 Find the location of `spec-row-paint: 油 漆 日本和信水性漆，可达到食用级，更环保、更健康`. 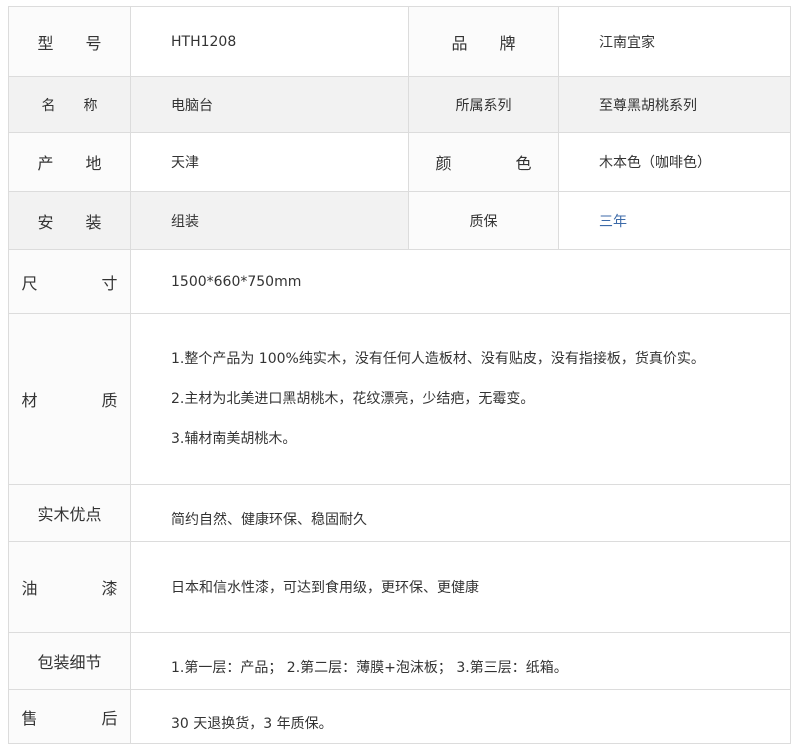

spec-row-paint: 油 漆 日本和信水性漆，可达到食用级，更环保、更健康 is located at coordinates (399, 587).